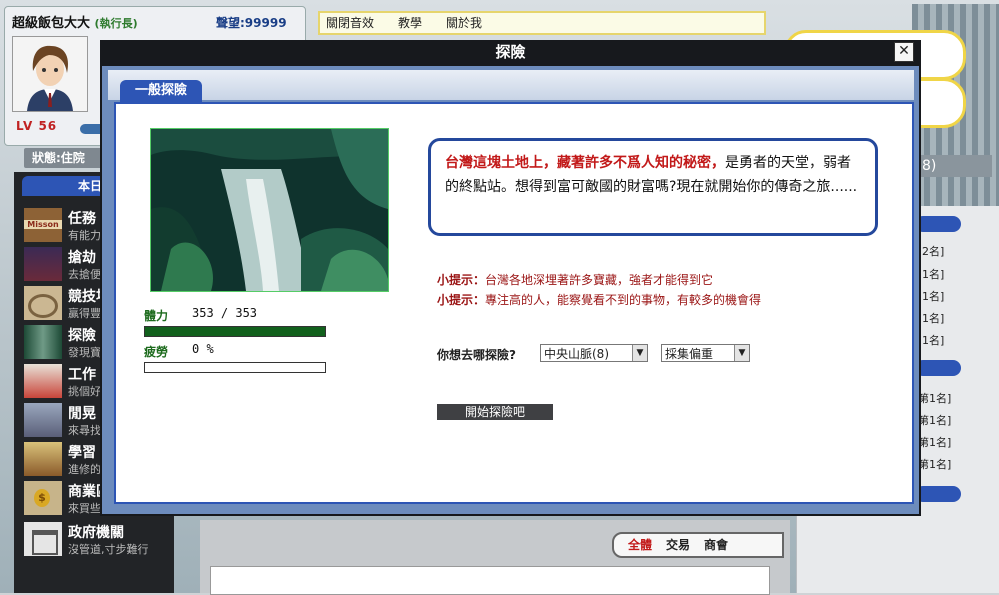 This screenshot has height=595, width=999. Describe the element at coordinates (43, 225) in the screenshot. I see `mission-icon: Misson` at that location.